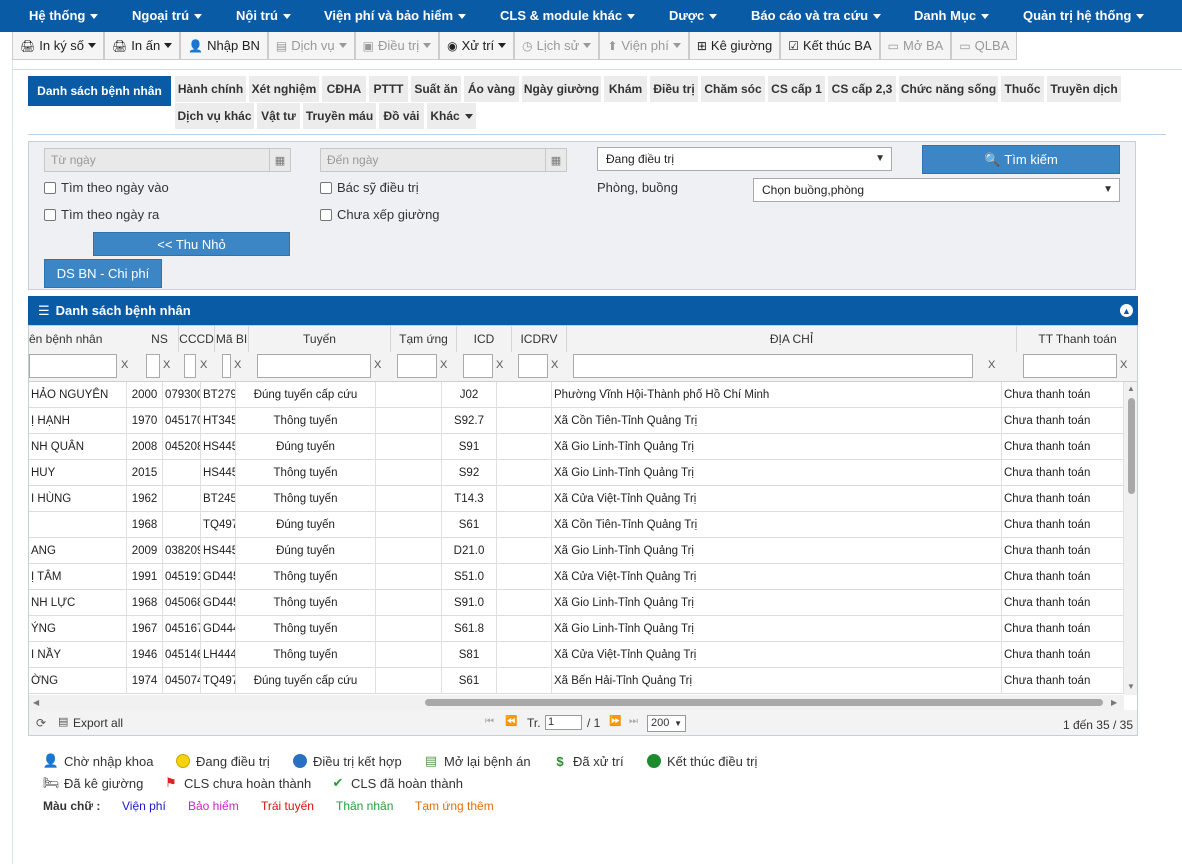  Describe the element at coordinates (167, 15) in the screenshot. I see `nav-ngoai-tru: Ngoại trú` at that location.